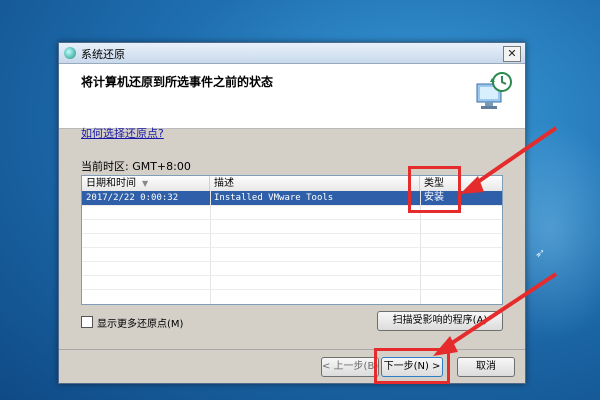 The width and height of the screenshot is (600, 400). What do you see at coordinates (486, 367) in the screenshot?
I see `cancel-button: 取消` at bounding box center [486, 367].